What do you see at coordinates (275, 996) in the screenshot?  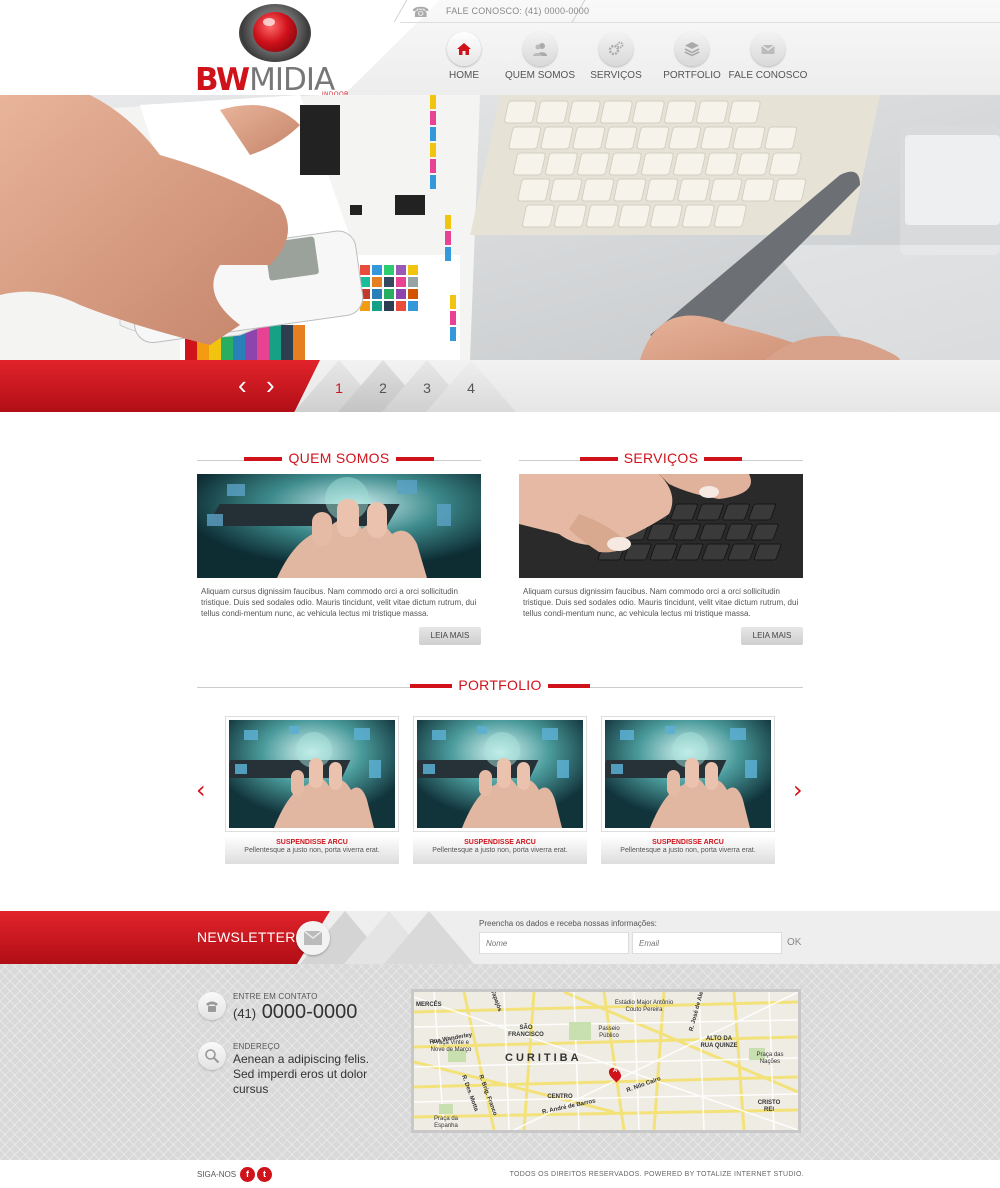 I see `phone-label: ENTRE EM CONTATO` at bounding box center [275, 996].